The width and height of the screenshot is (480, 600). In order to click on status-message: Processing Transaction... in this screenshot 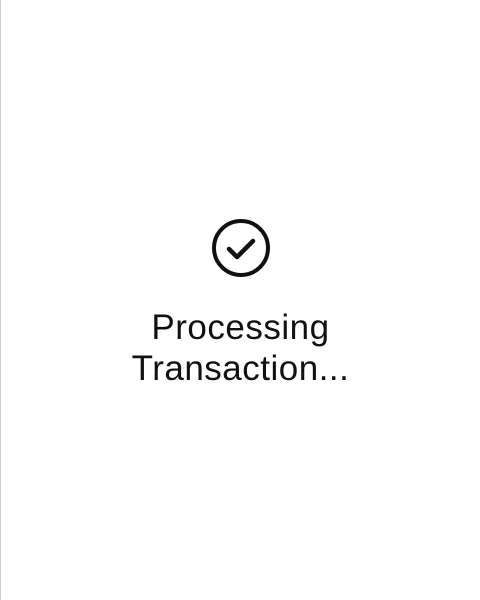, I will do `click(241, 348)`.